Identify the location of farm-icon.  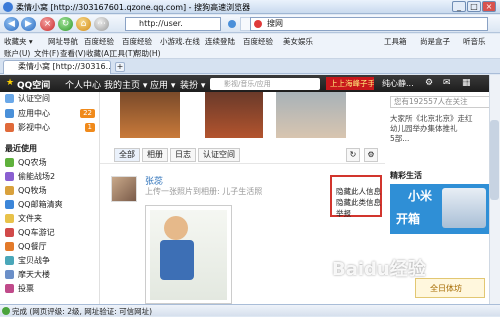
(9, 162).